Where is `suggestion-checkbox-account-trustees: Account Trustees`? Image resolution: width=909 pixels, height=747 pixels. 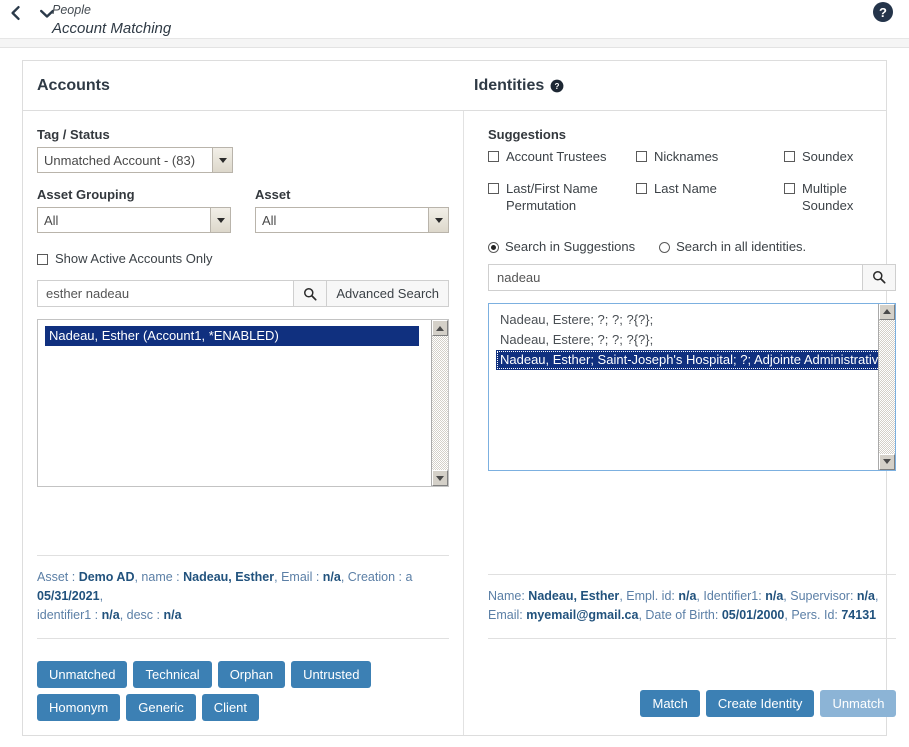
suggestion-checkbox-account-trustees: Account Trustees is located at coordinates (562, 157).